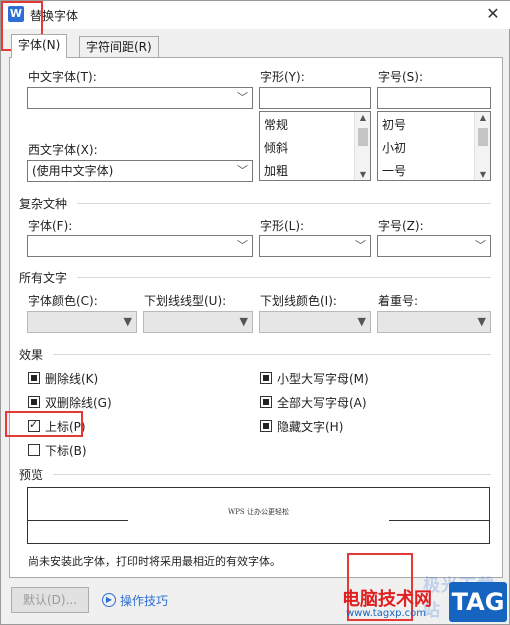 Image resolution: width=510 pixels, height=625 pixels. Describe the element at coordinates (63, 301) in the screenshot. I see `font-color-label: 字体颜色(C):` at that location.